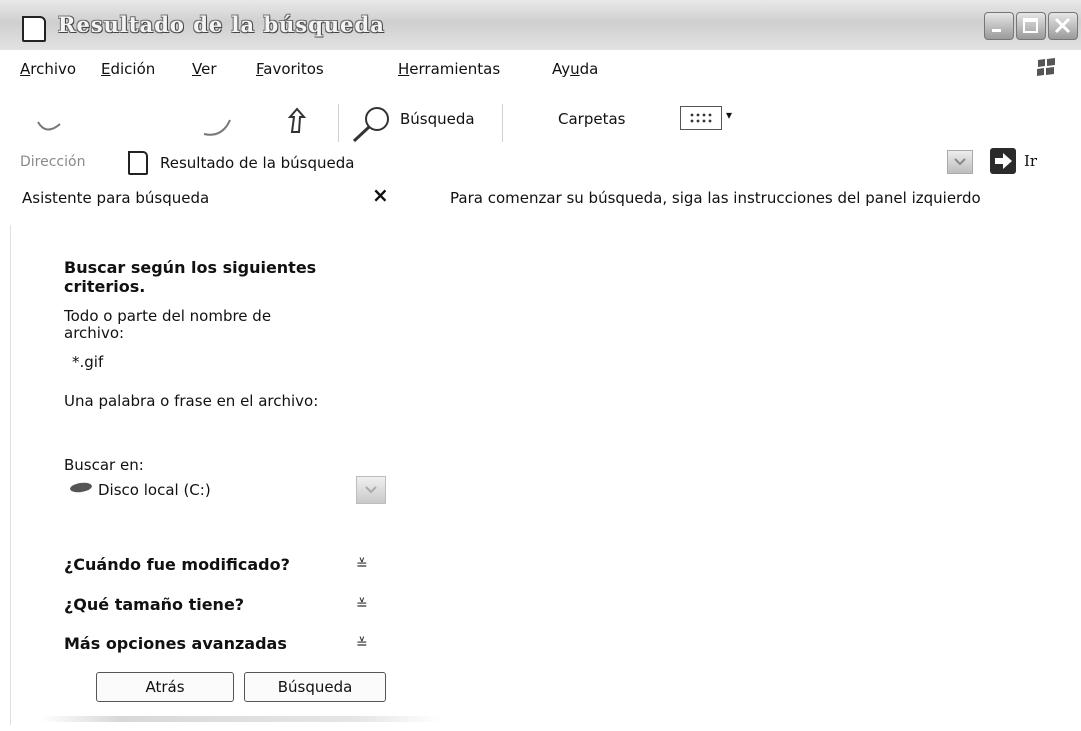  Describe the element at coordinates (297, 121) in the screenshot. I see `up-folder-icon` at that location.